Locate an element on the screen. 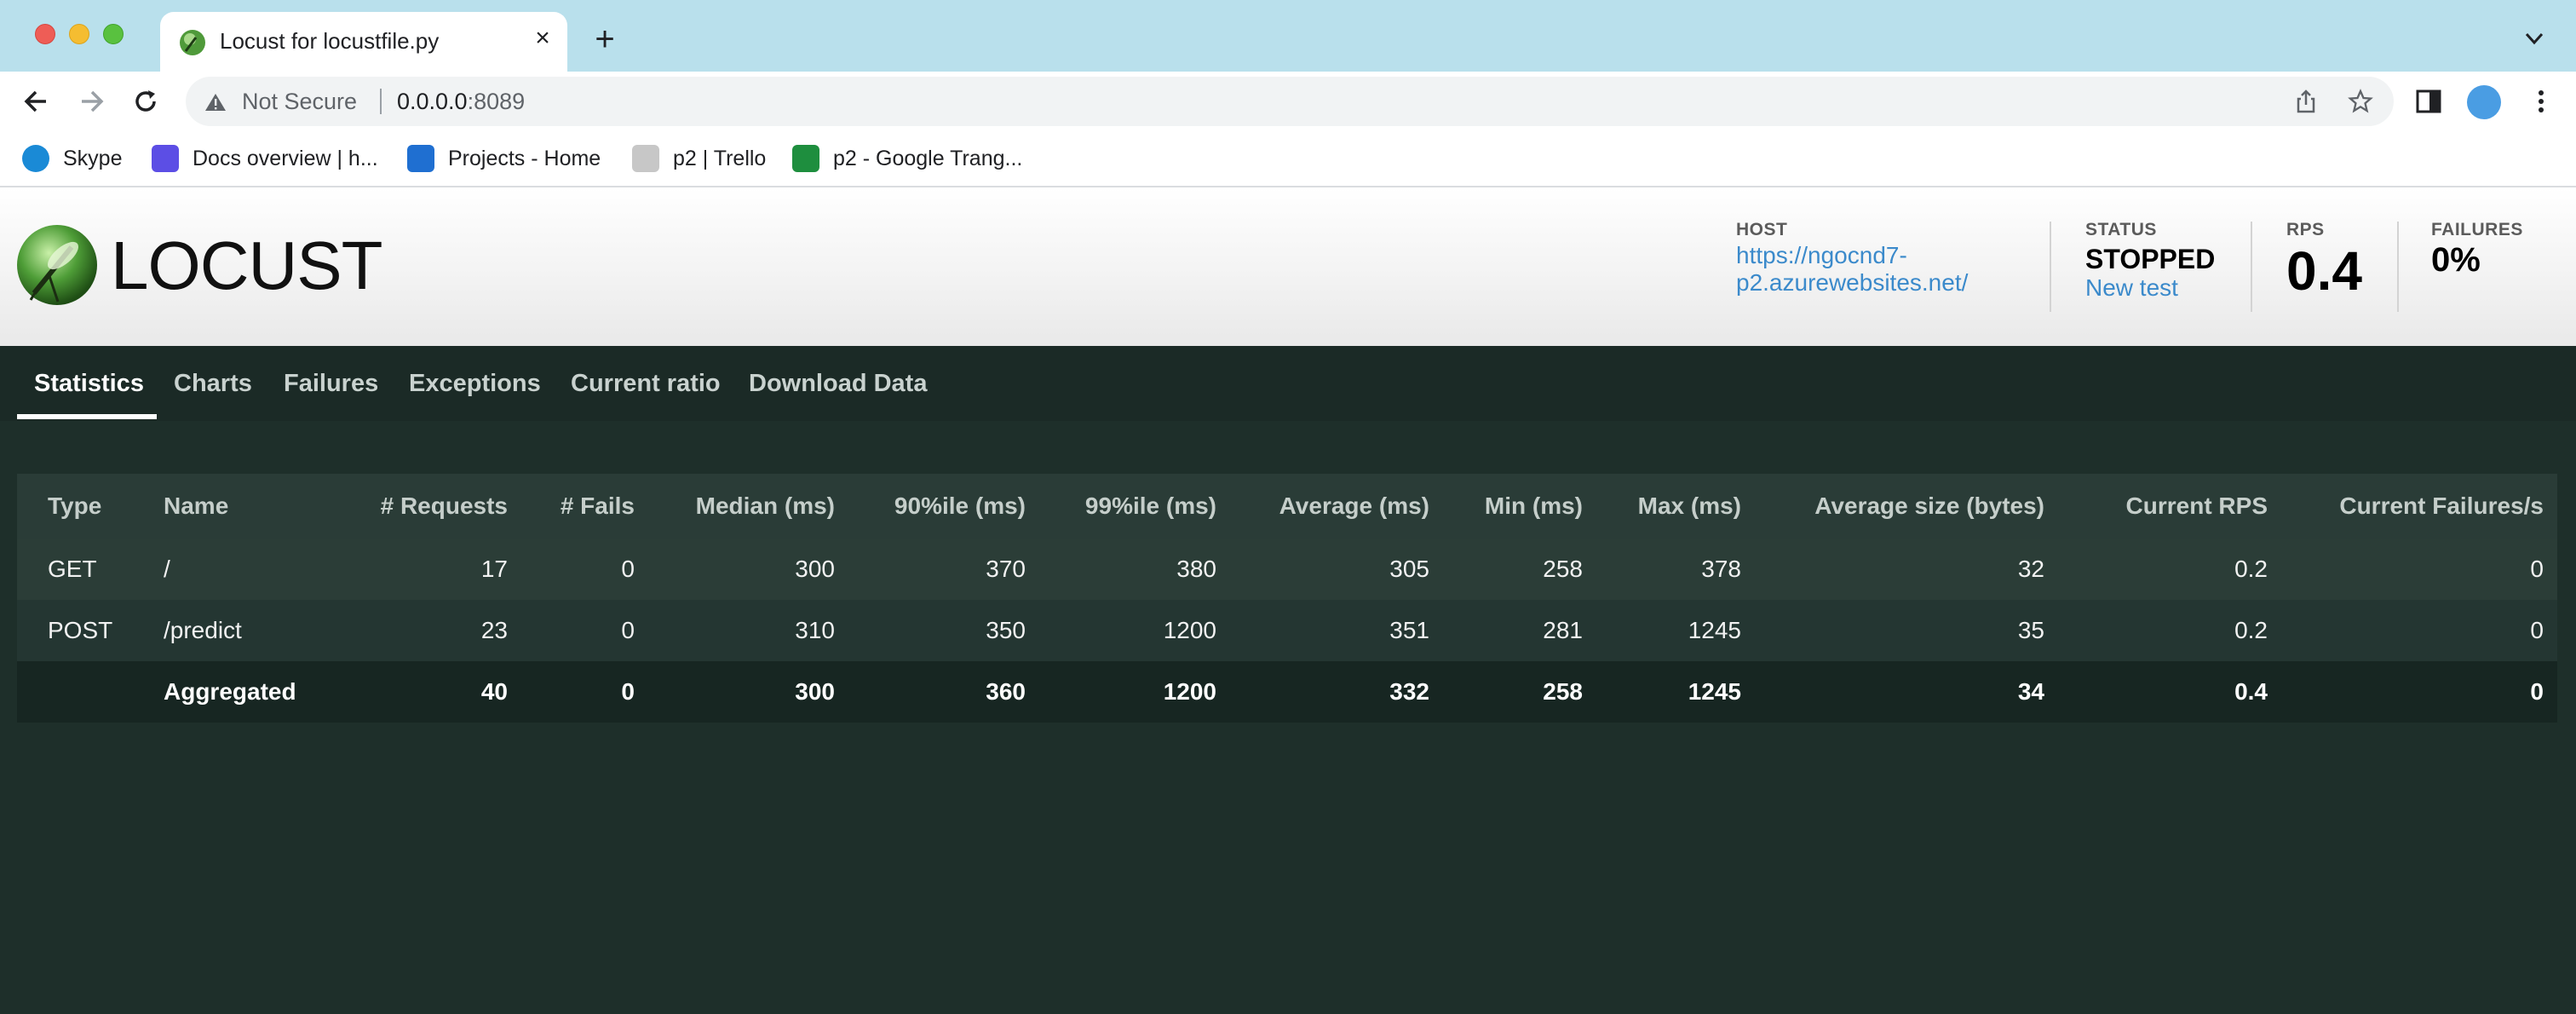  tab-failures: Failures is located at coordinates (331, 384).